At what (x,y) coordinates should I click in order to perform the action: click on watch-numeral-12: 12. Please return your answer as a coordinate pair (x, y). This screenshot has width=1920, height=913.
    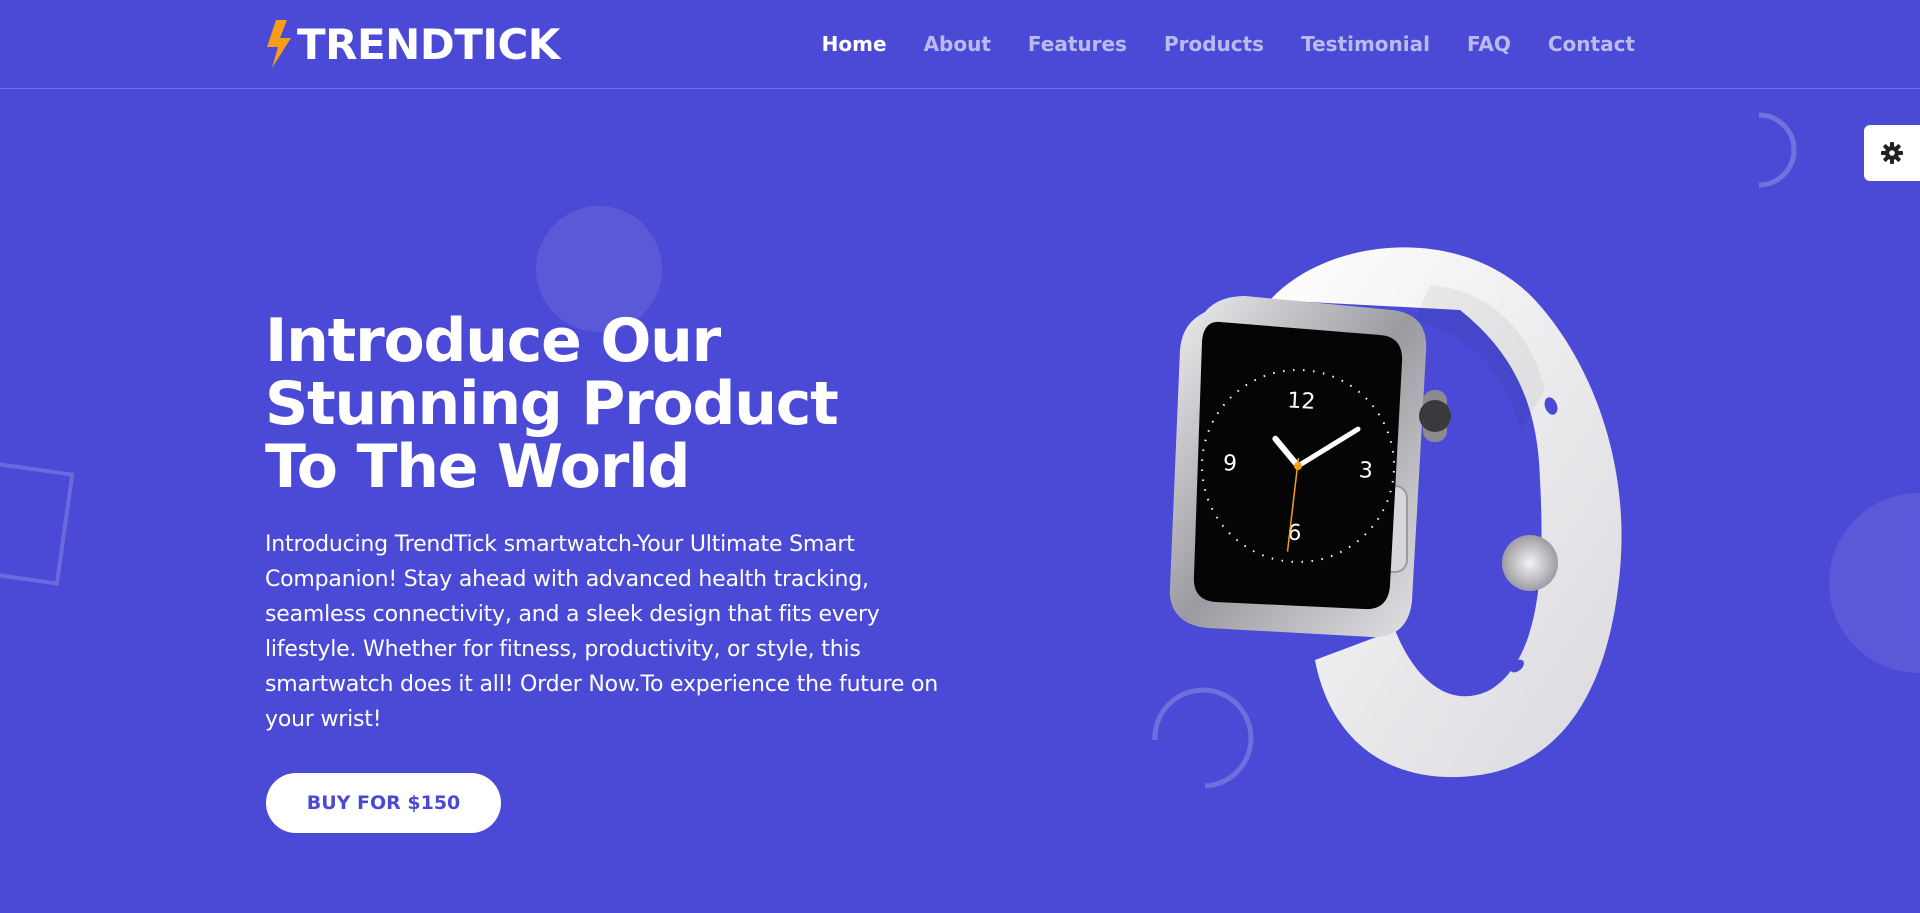
    Looking at the image, I should click on (1301, 401).